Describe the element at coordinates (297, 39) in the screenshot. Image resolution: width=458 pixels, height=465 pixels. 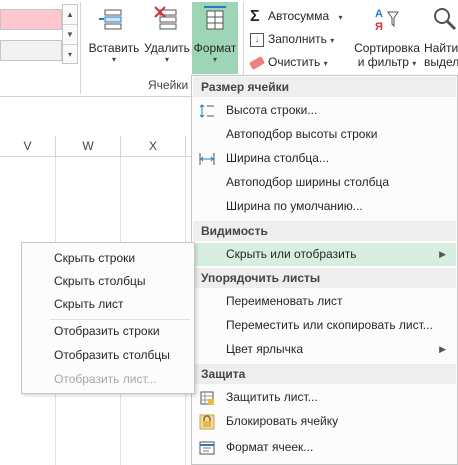
I see `fill-label: Заполнить` at that location.